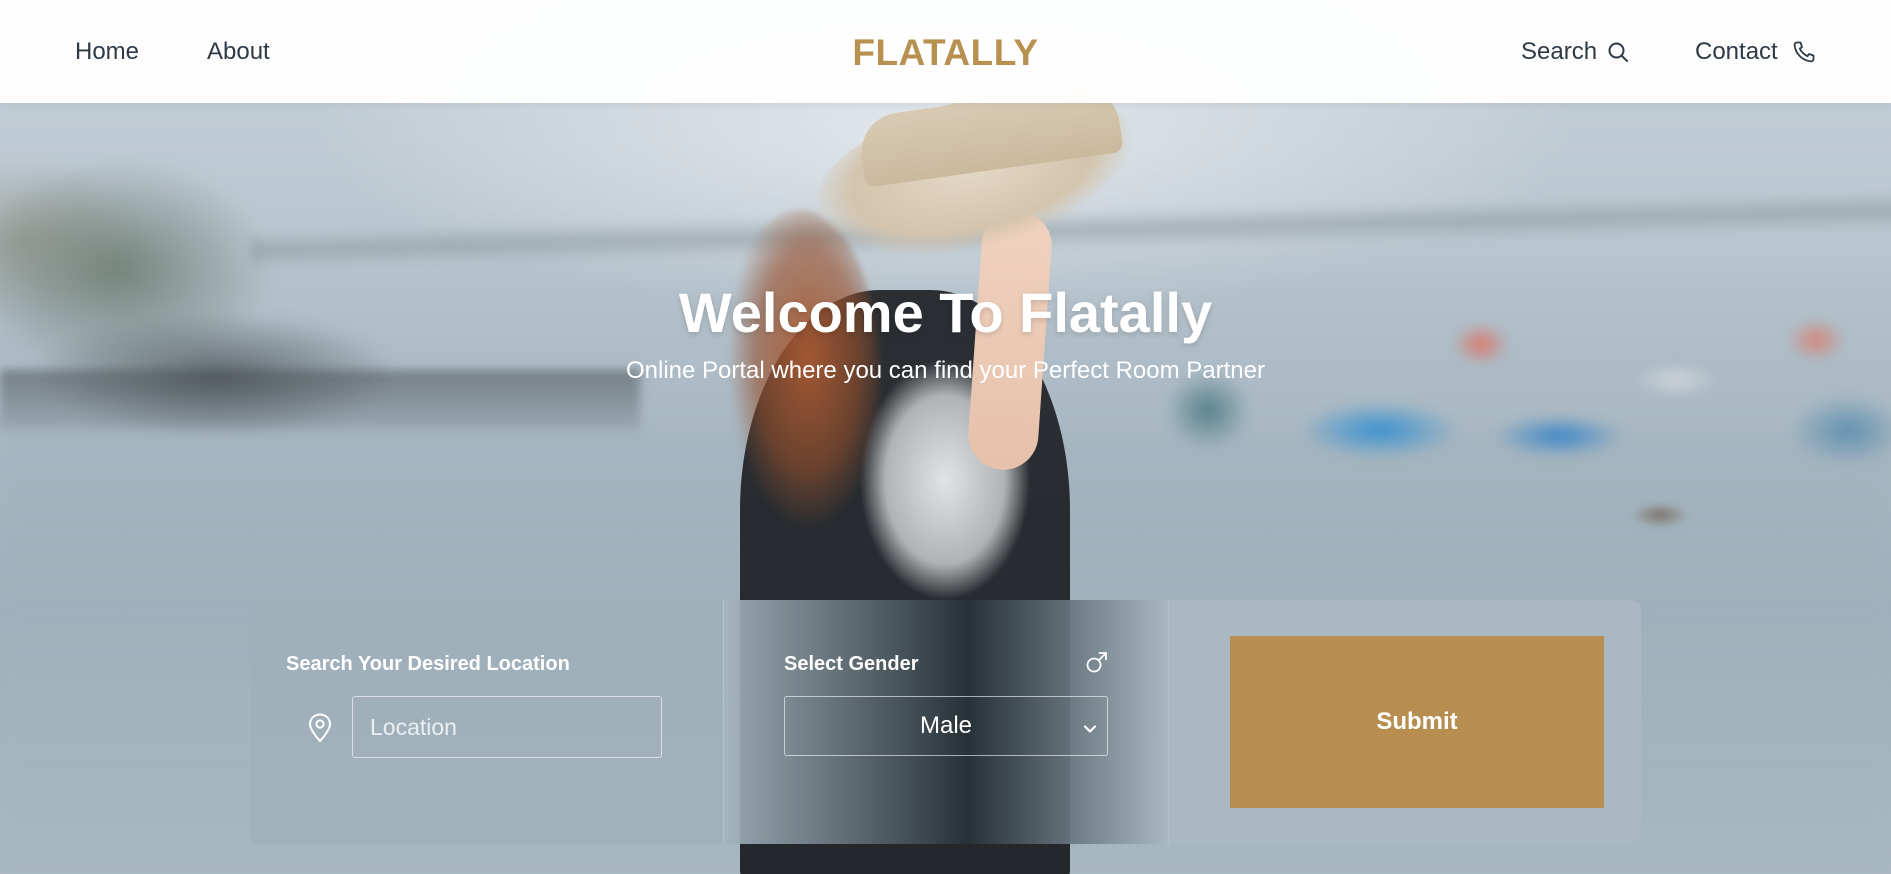  I want to click on male-symbol-icon, so click(1097, 664).